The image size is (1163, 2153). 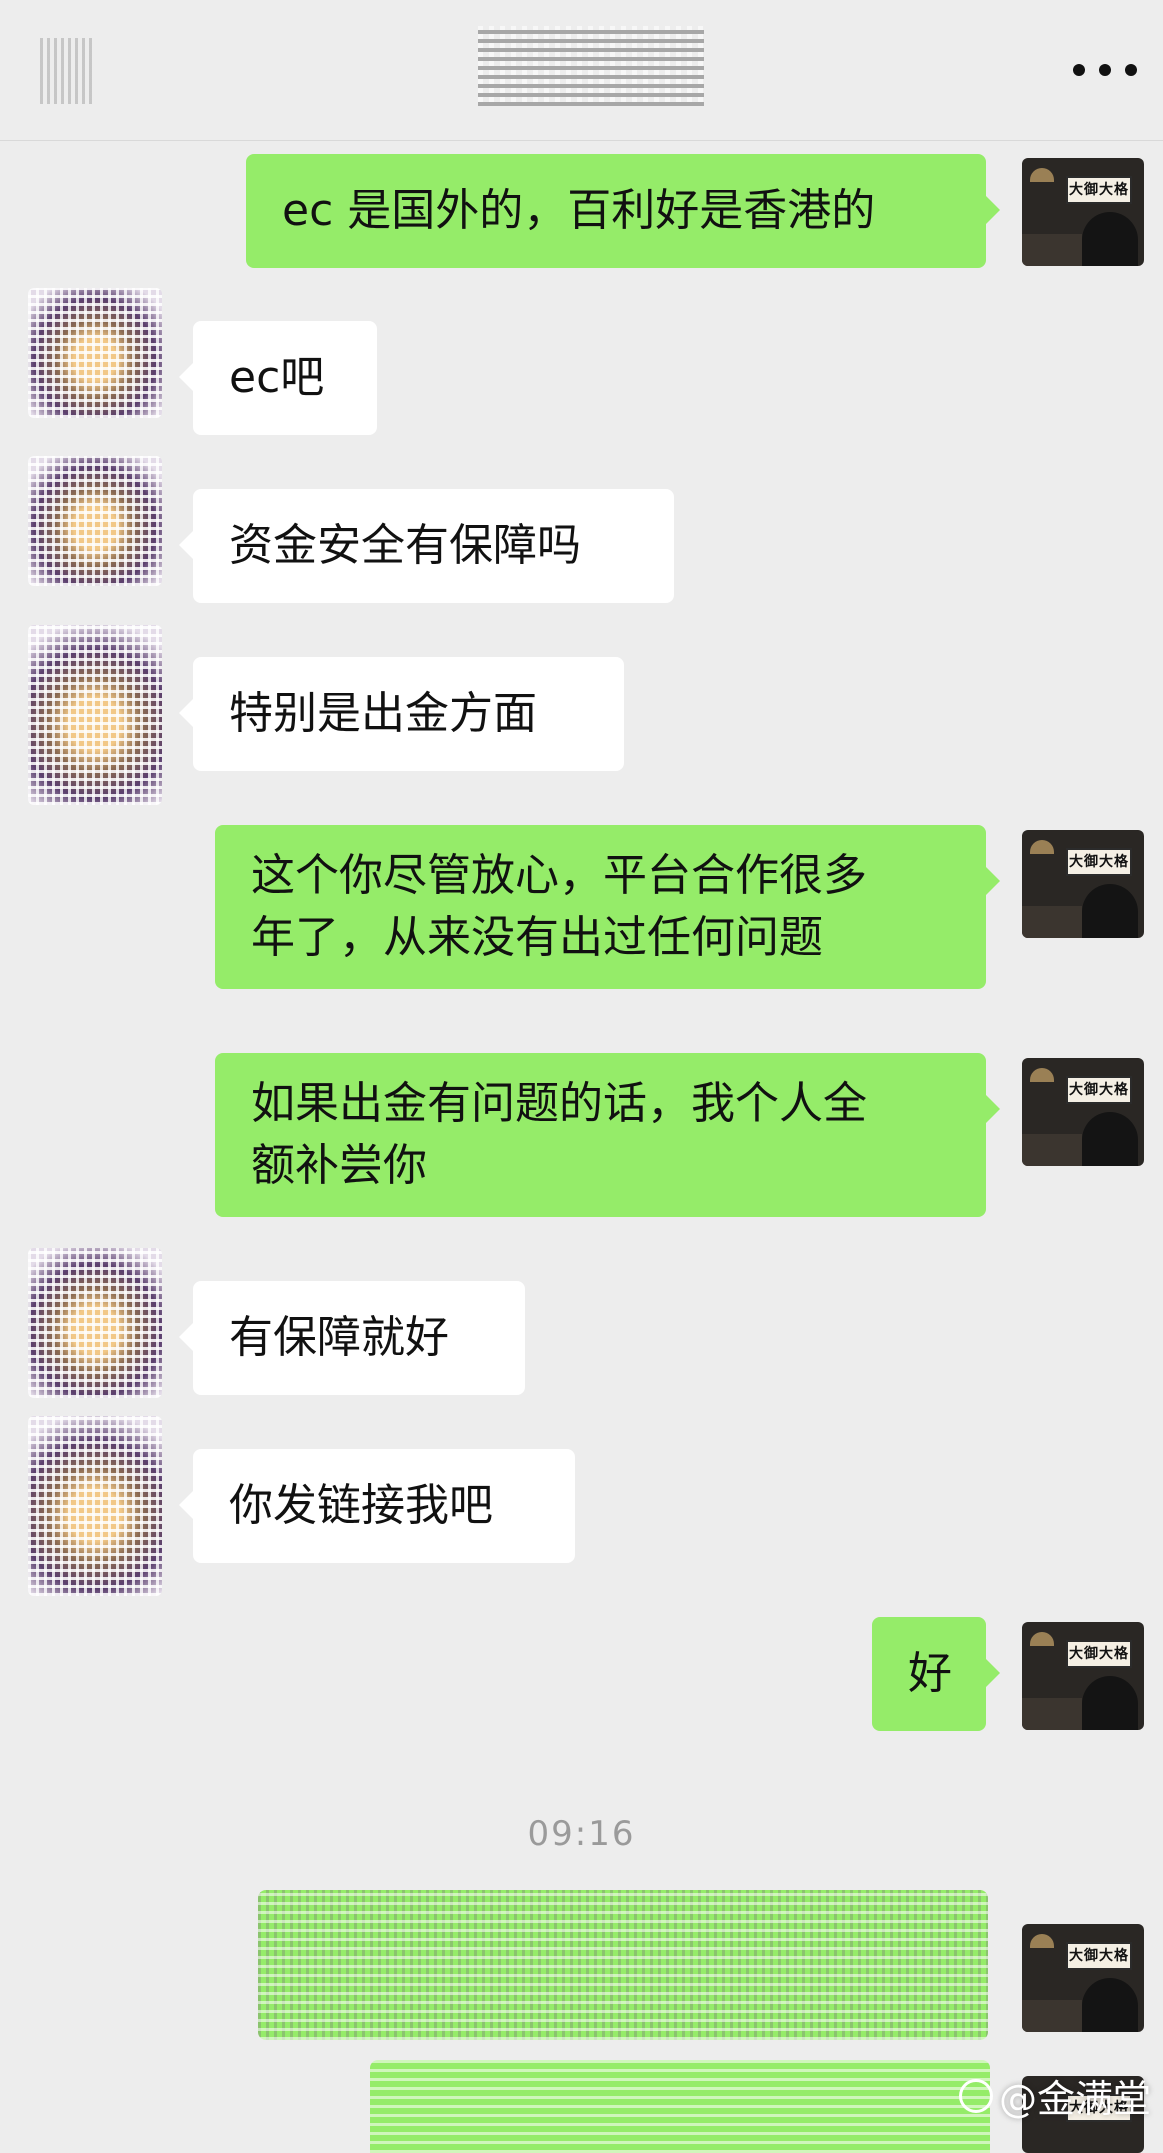 I want to click on message-bubble: 如果出金有问题的话，我个人全 额补尝你, so click(x=607, y=1135).